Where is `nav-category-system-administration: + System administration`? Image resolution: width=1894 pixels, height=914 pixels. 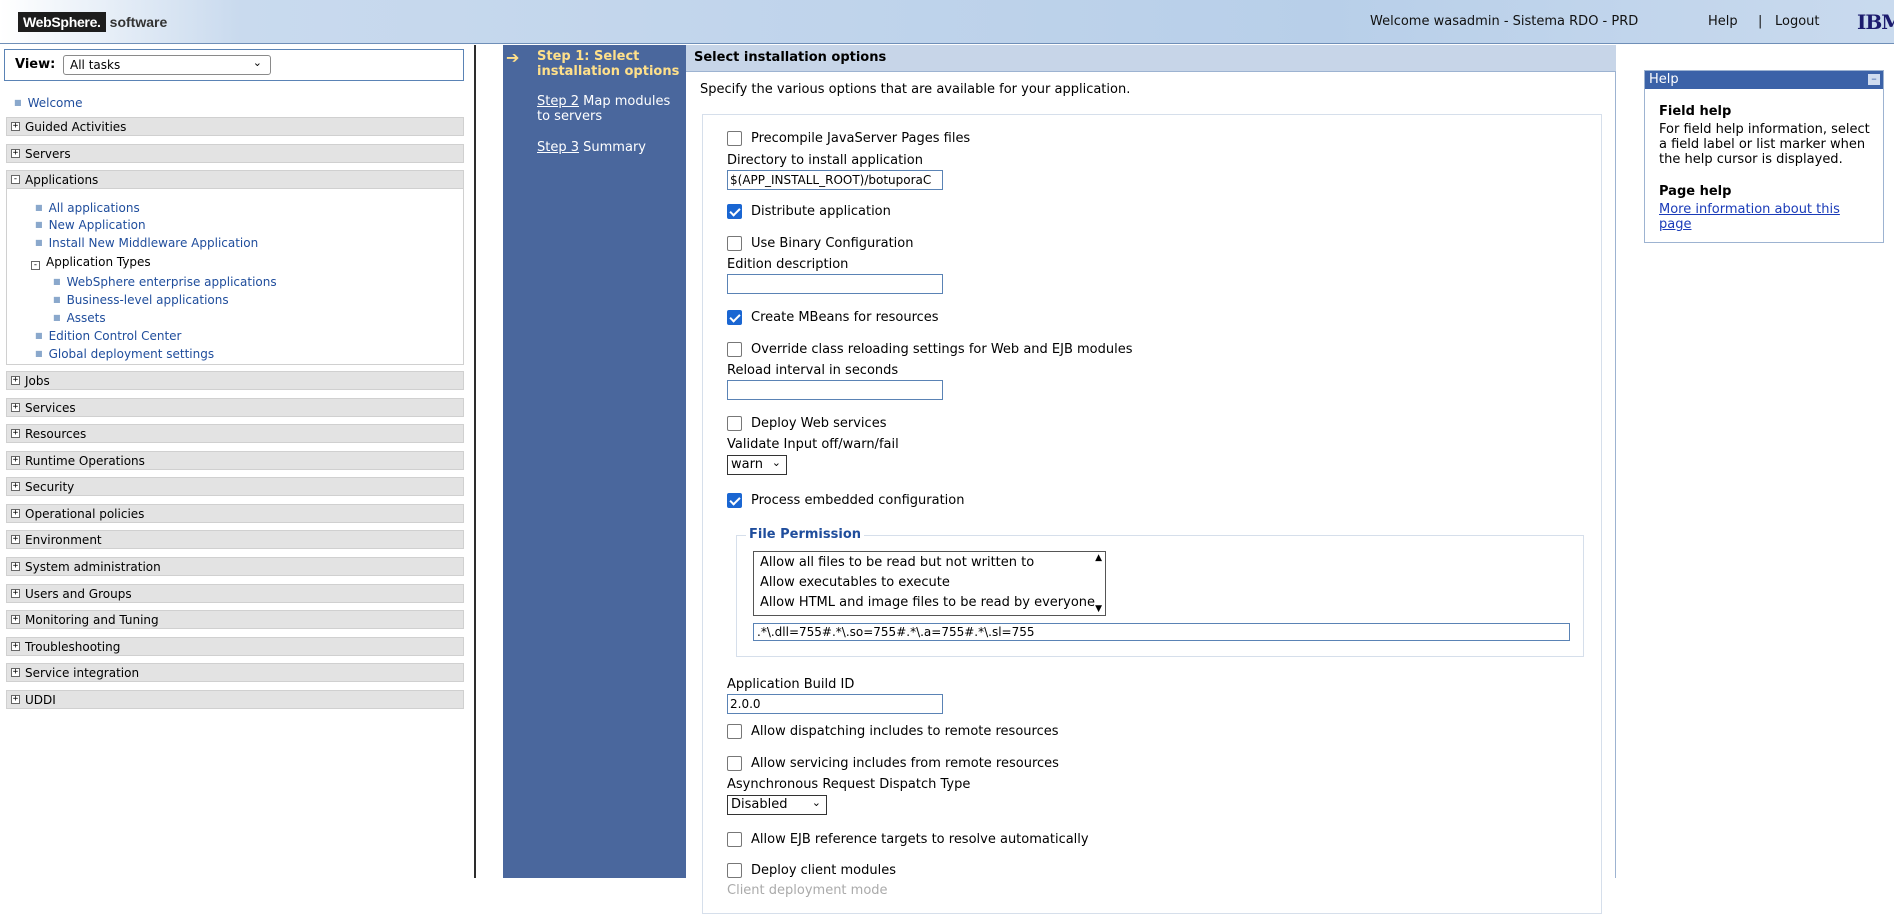
nav-category-system-administration: + System administration is located at coordinates (235, 566).